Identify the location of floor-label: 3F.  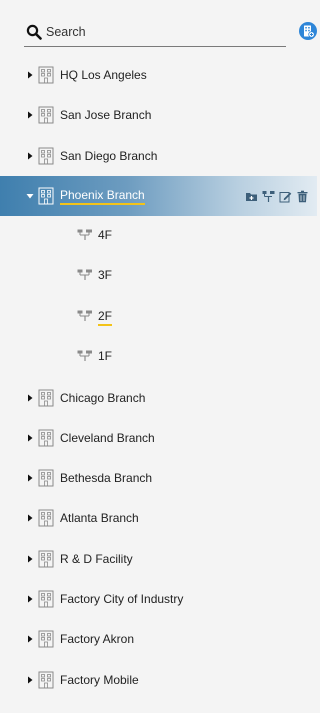
(105, 275).